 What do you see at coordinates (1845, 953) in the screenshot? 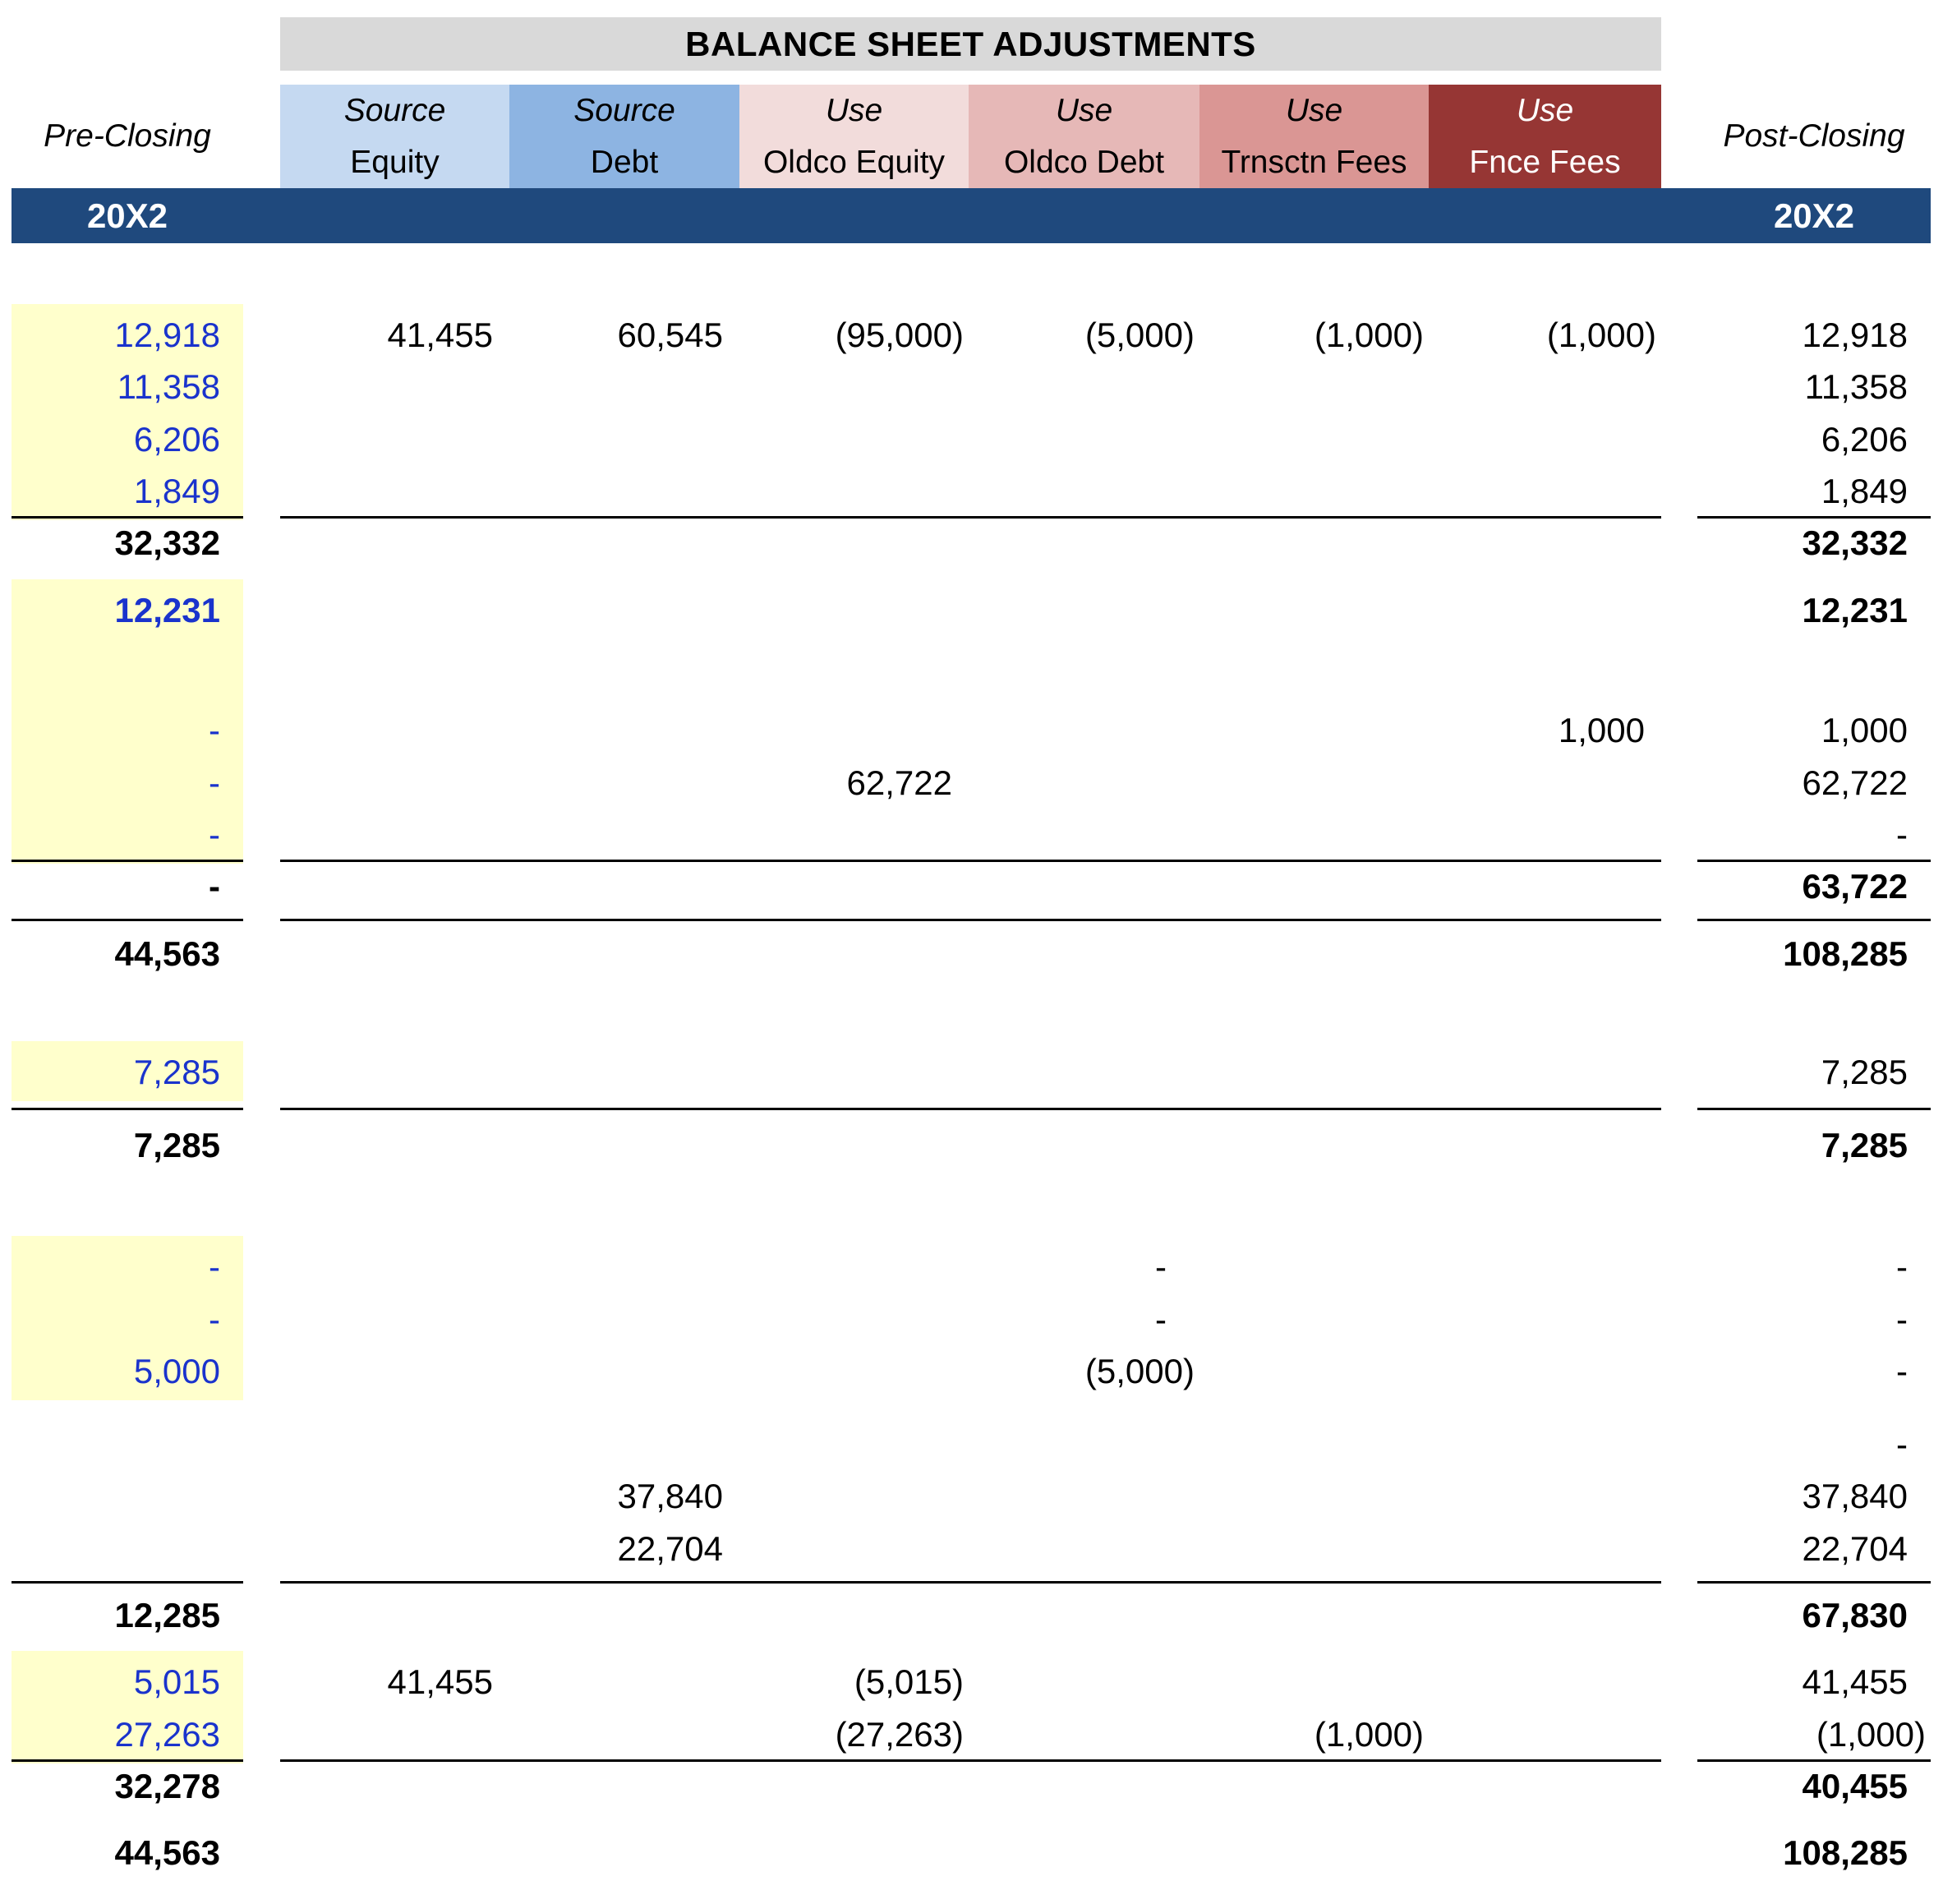
I see `post-closing-value: 108,285` at bounding box center [1845, 953].